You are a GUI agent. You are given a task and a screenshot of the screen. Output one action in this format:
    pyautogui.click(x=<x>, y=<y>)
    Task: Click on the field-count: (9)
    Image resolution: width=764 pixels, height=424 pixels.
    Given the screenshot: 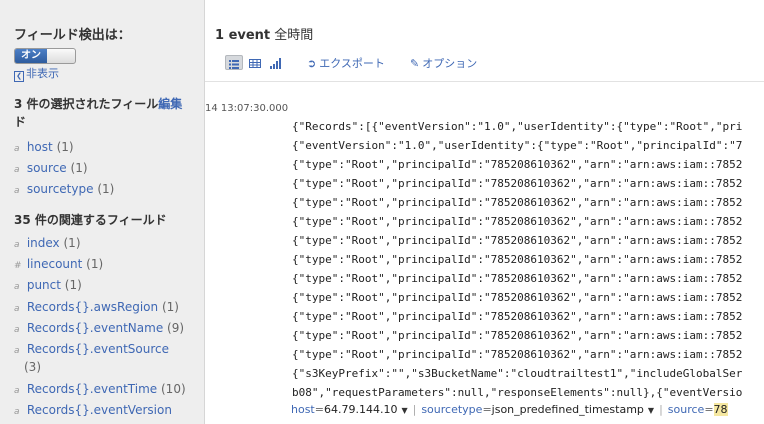 What is the action you would take?
    pyautogui.click(x=176, y=328)
    